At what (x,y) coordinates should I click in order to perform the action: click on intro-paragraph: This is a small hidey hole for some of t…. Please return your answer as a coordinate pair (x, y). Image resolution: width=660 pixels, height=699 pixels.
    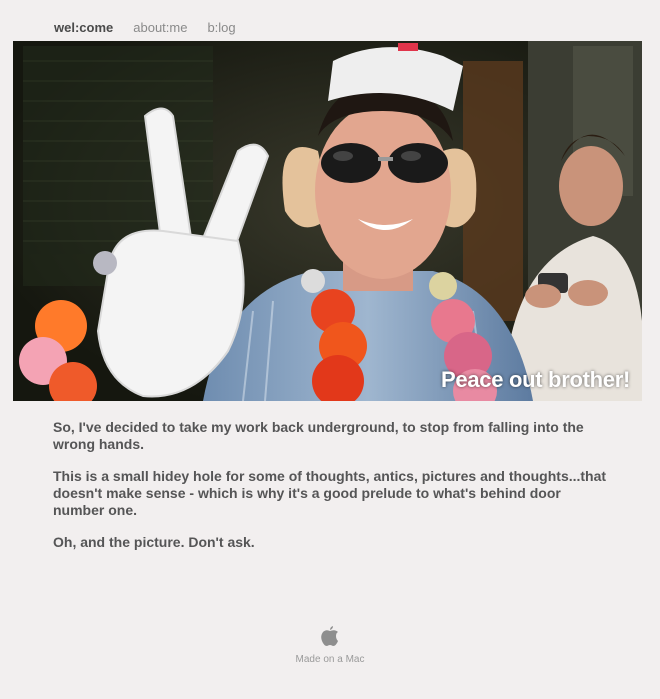
    Looking at the image, I should click on (330, 493).